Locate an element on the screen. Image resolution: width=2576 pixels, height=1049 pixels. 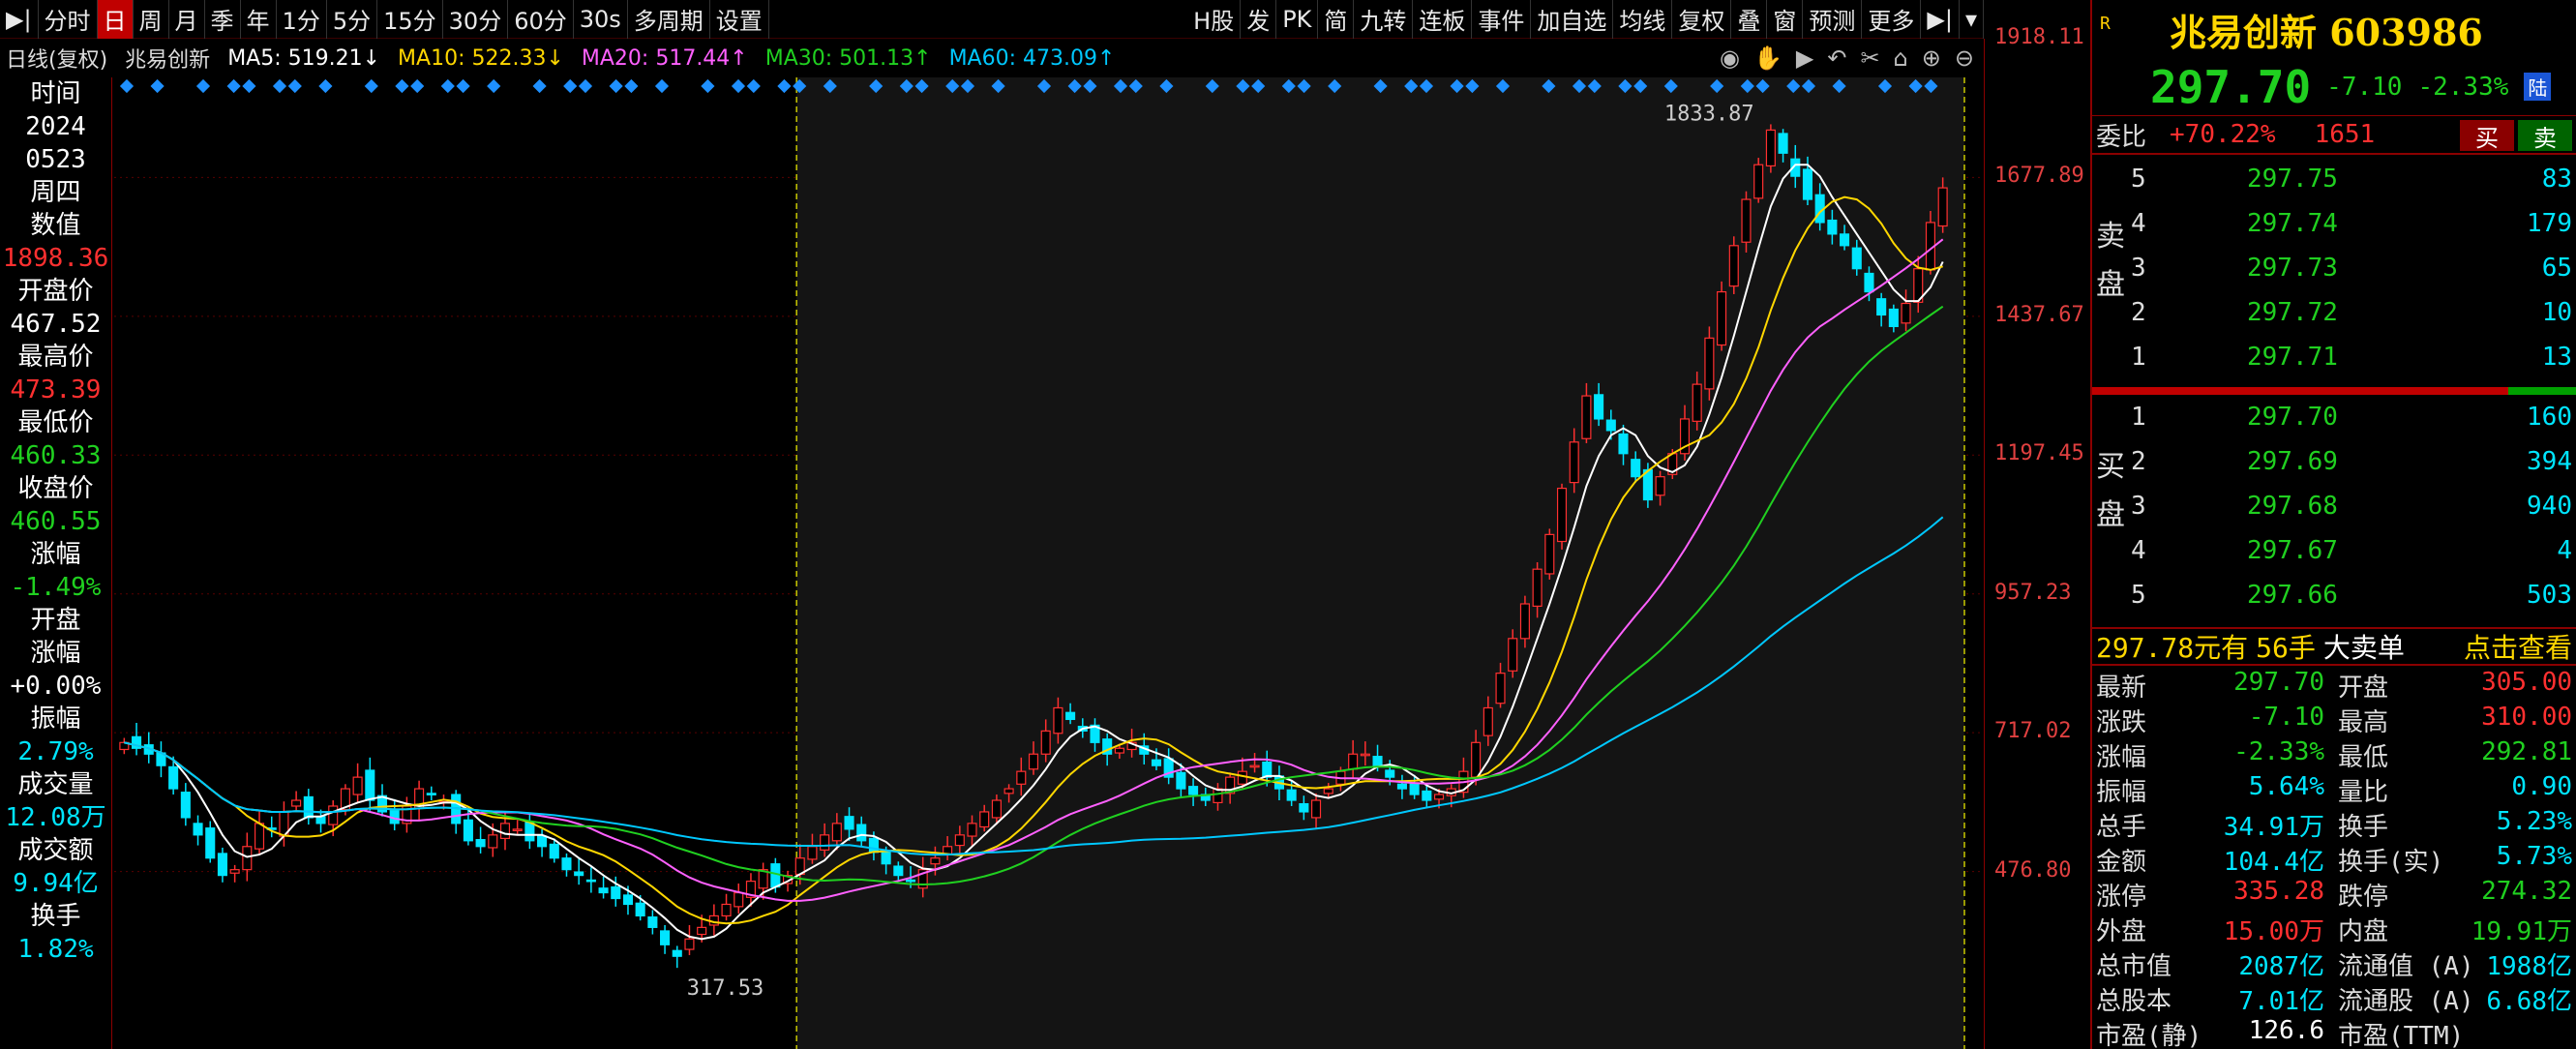
period-tab: 1分 is located at coordinates (302, 19).